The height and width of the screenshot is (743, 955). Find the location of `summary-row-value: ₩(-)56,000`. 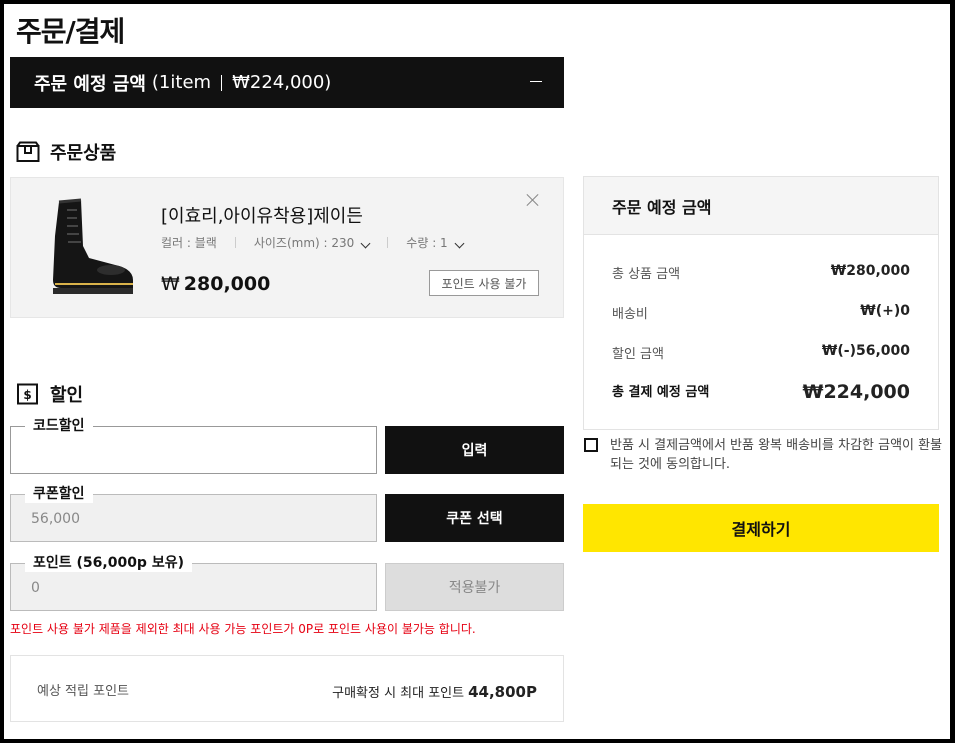

summary-row-value: ₩(-)56,000 is located at coordinates (865, 351).